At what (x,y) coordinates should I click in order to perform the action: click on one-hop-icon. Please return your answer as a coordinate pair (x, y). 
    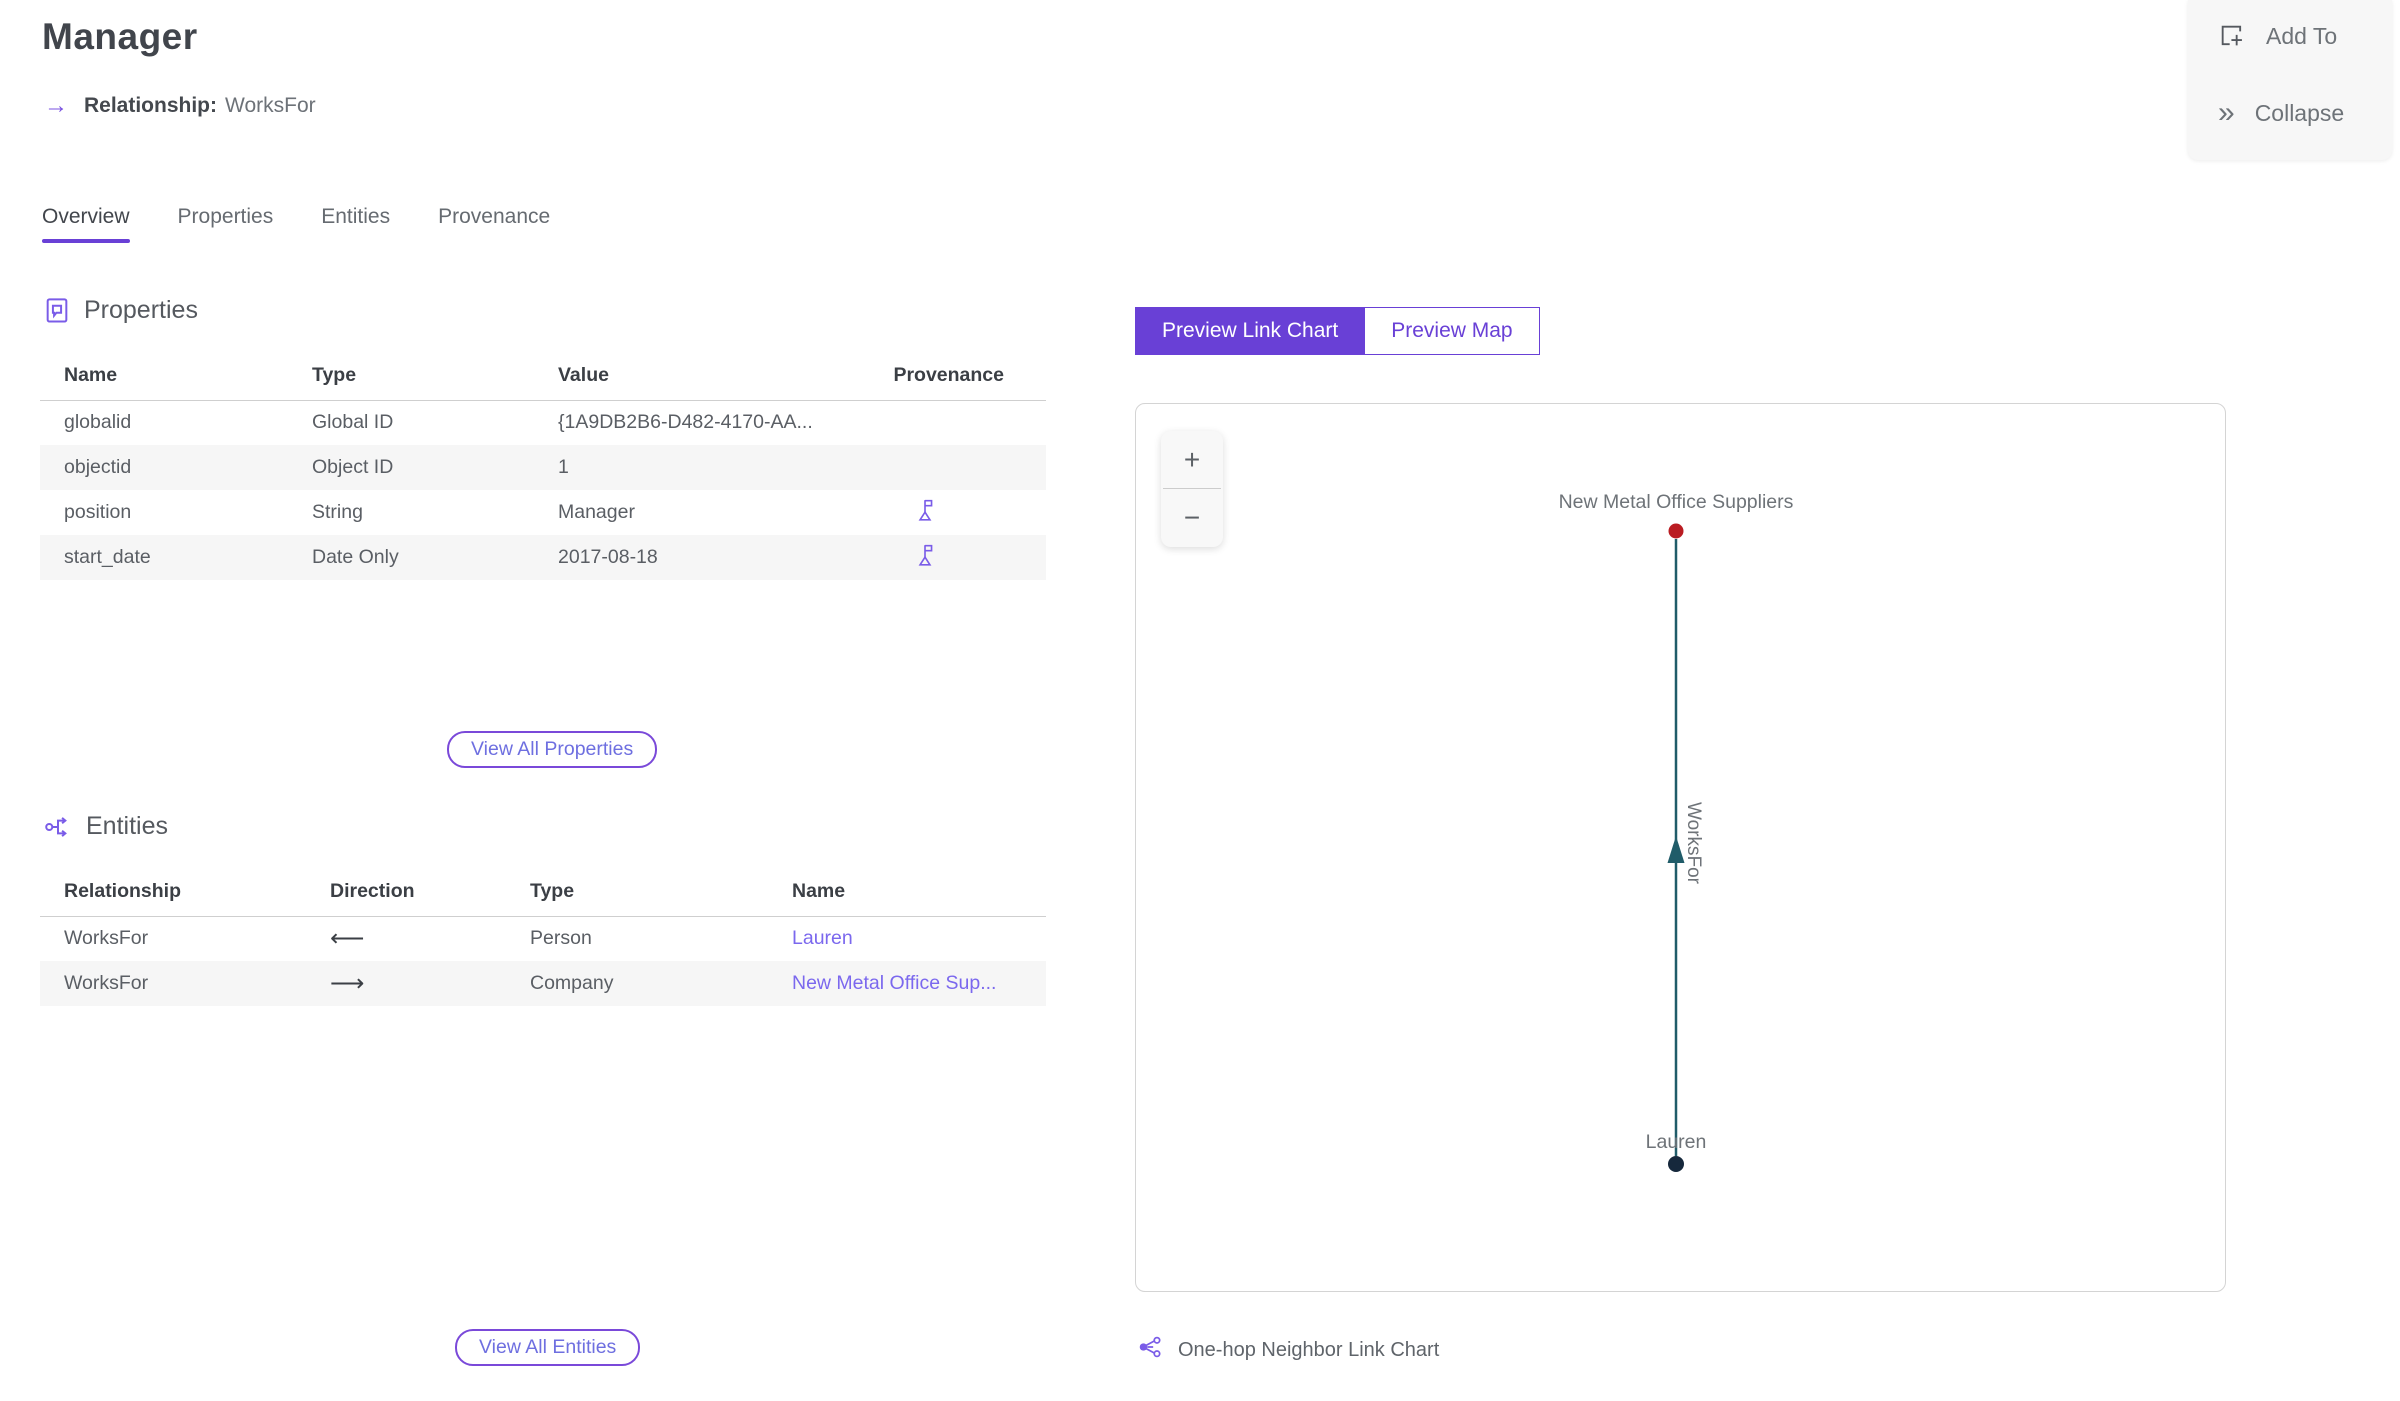
    Looking at the image, I should click on (1151, 1350).